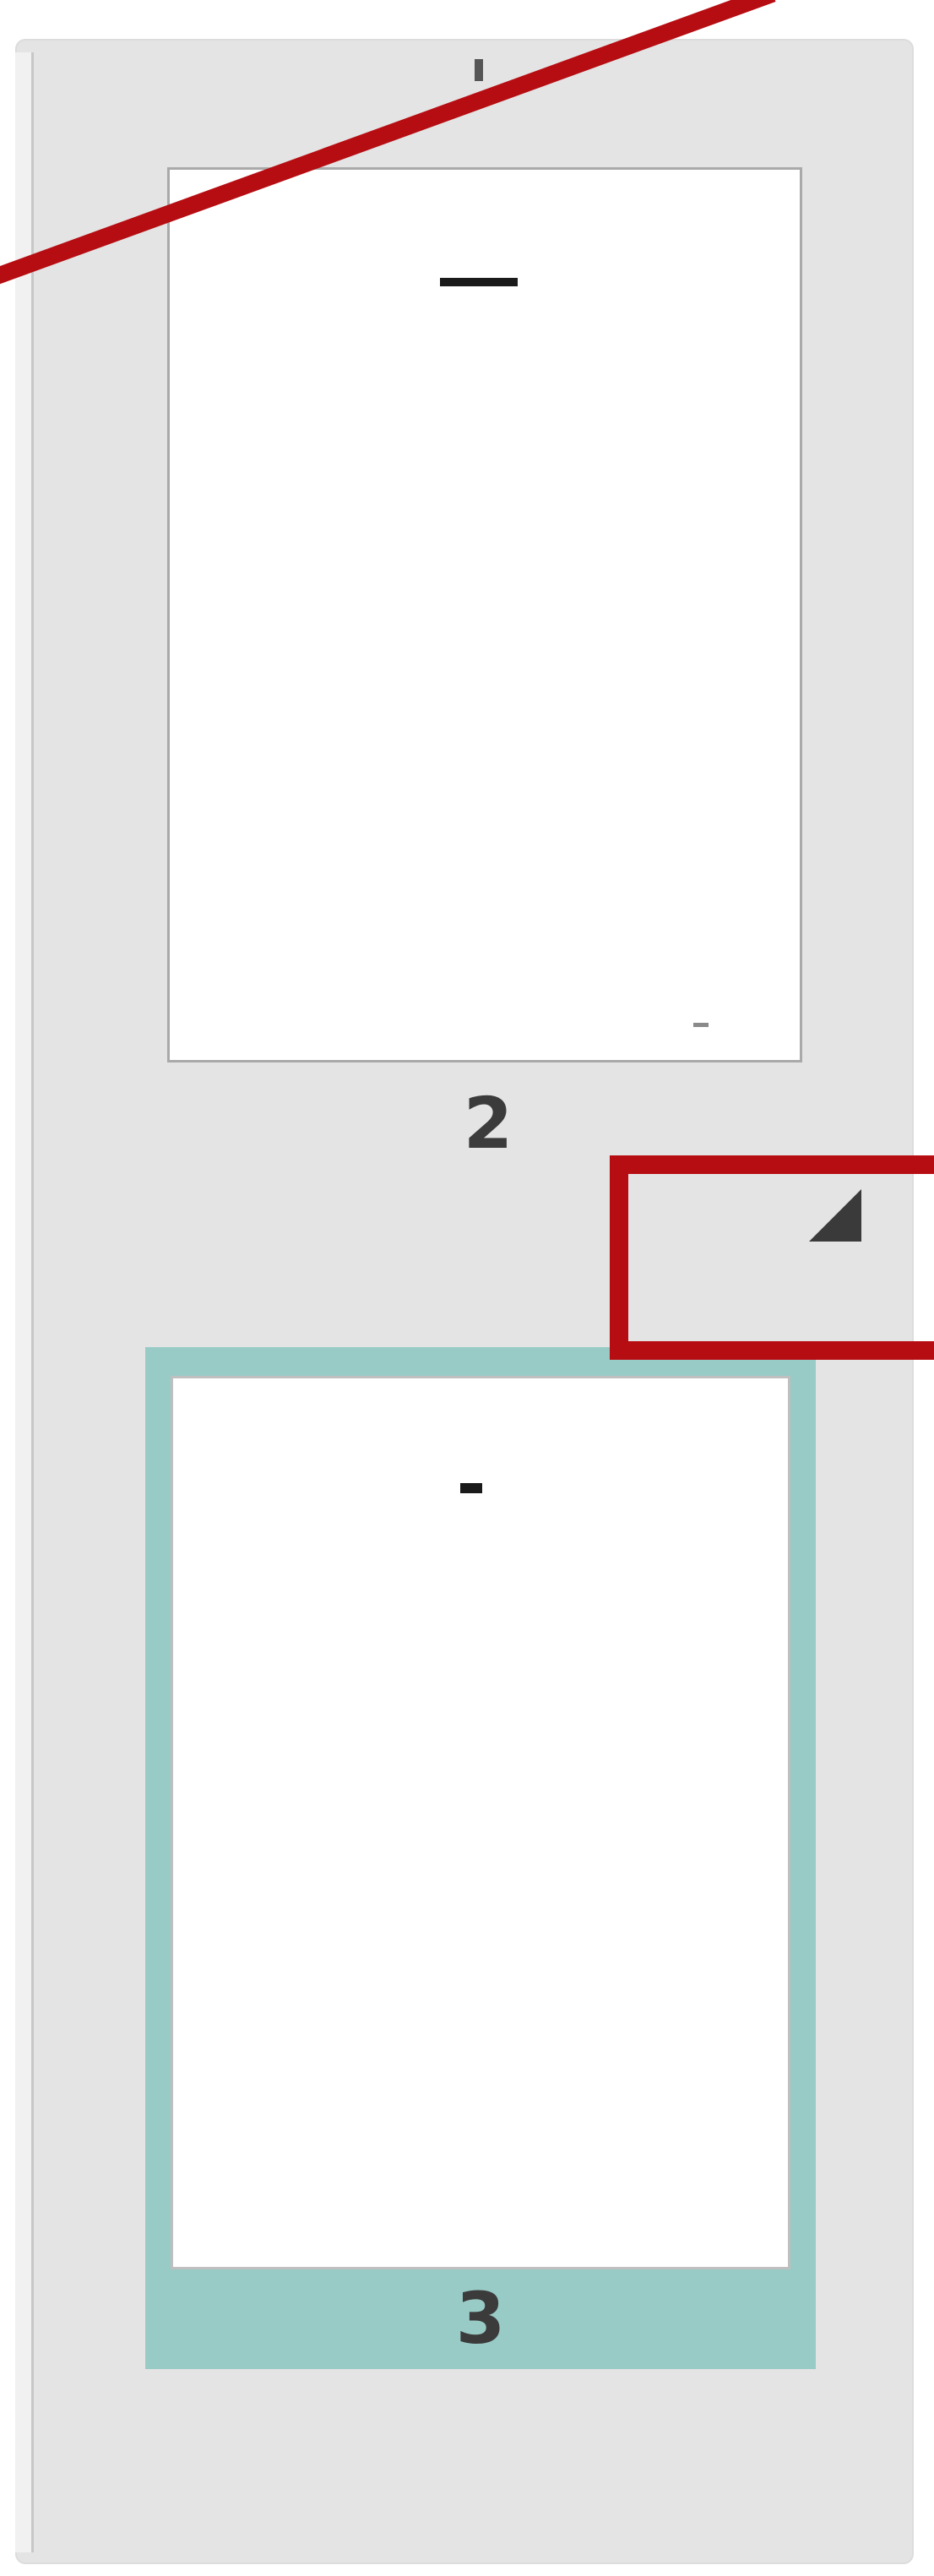  Describe the element at coordinates (772, 1257) in the screenshot. I see `annotation-red-box` at that location.